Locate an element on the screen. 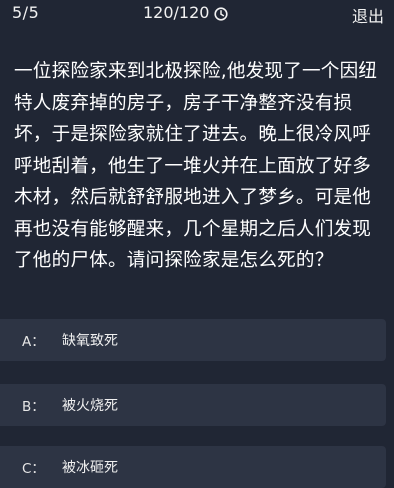 Image resolution: width=394 pixels, height=488 pixels. option-a-button: A： 缺氧致死 is located at coordinates (193, 340).